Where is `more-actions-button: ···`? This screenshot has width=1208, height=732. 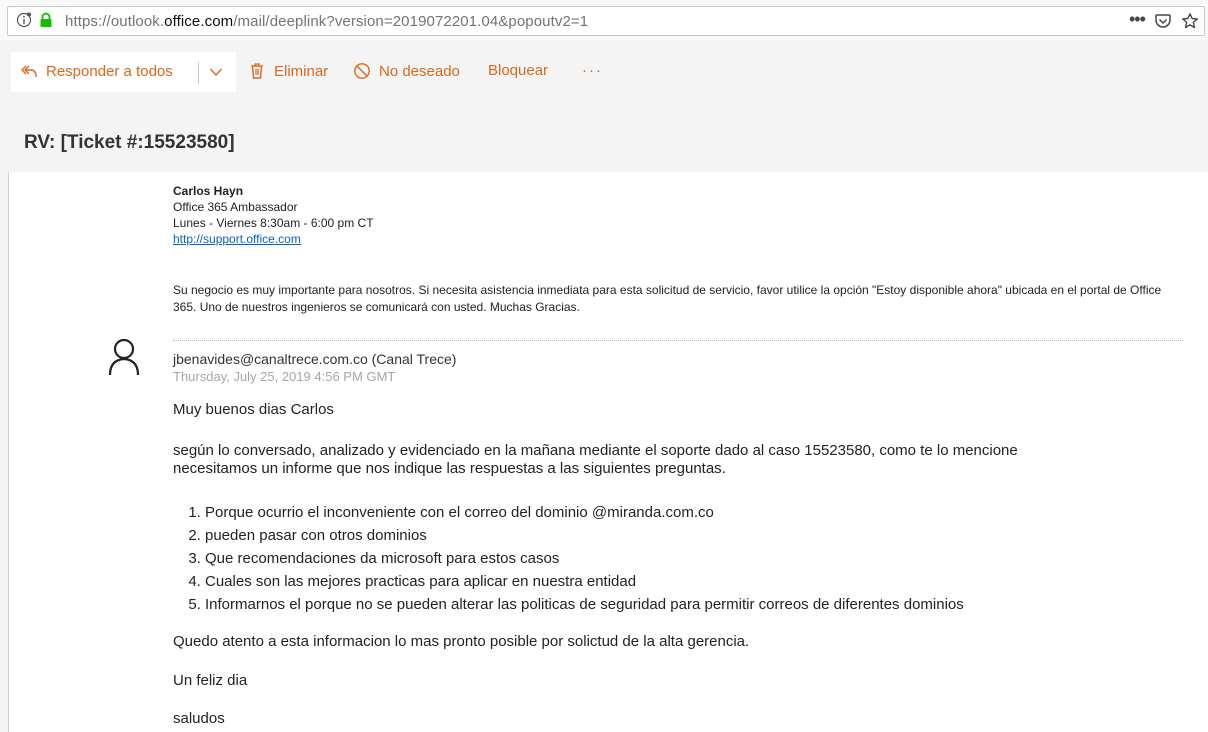 more-actions-button: ··· is located at coordinates (592, 70).